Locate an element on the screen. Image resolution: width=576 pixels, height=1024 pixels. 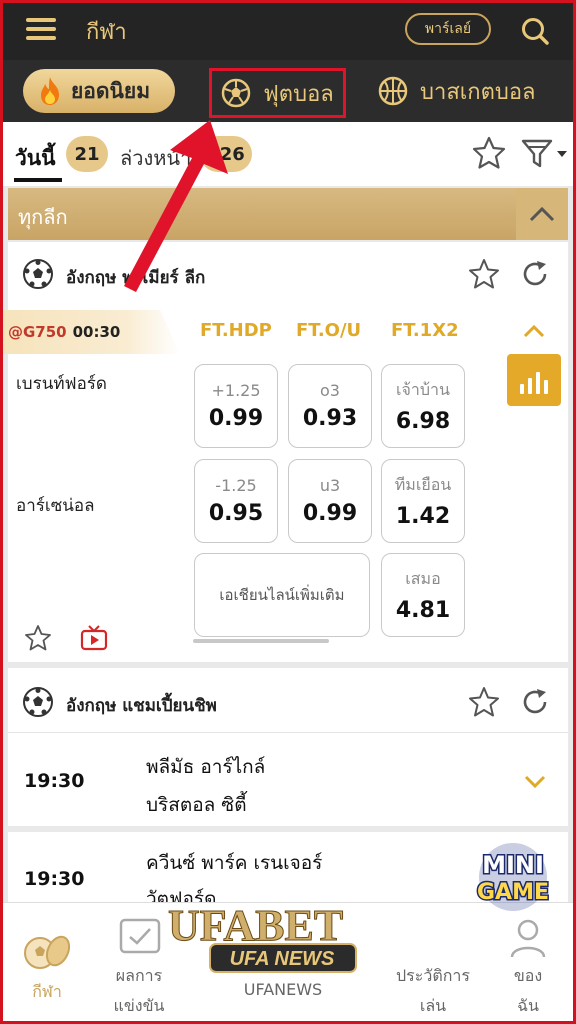
league-header: อังกฤษ แชมเปี้ยนชิพ is located at coordinates (288, 700).